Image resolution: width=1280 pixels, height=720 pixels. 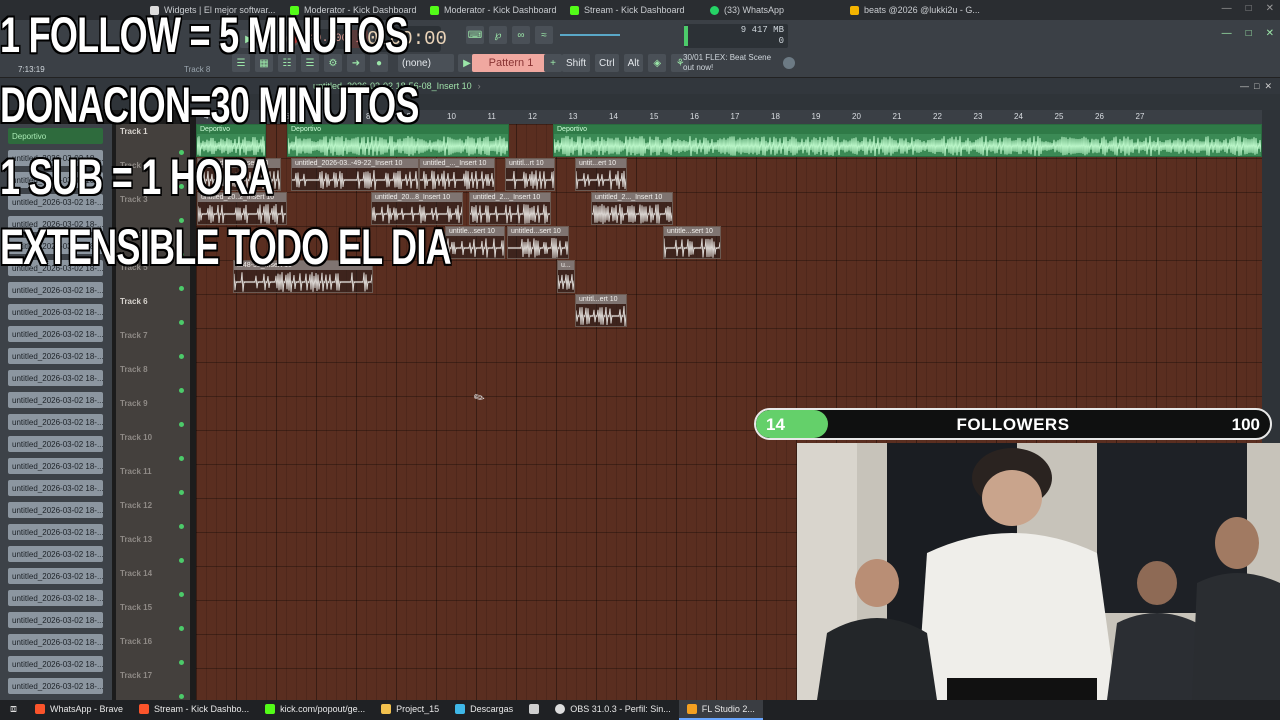 I want to click on taskbar-item: Descargas, so click(x=484, y=710).